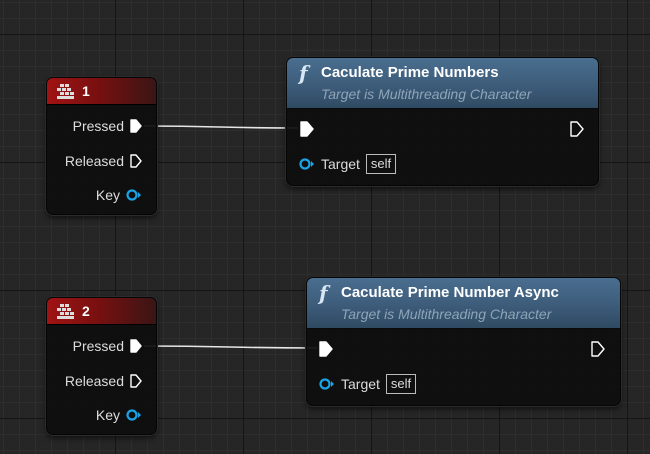  Describe the element at coordinates (101, 146) in the screenshot. I see `key-event-node-1: 1 Pressed Released Key` at that location.